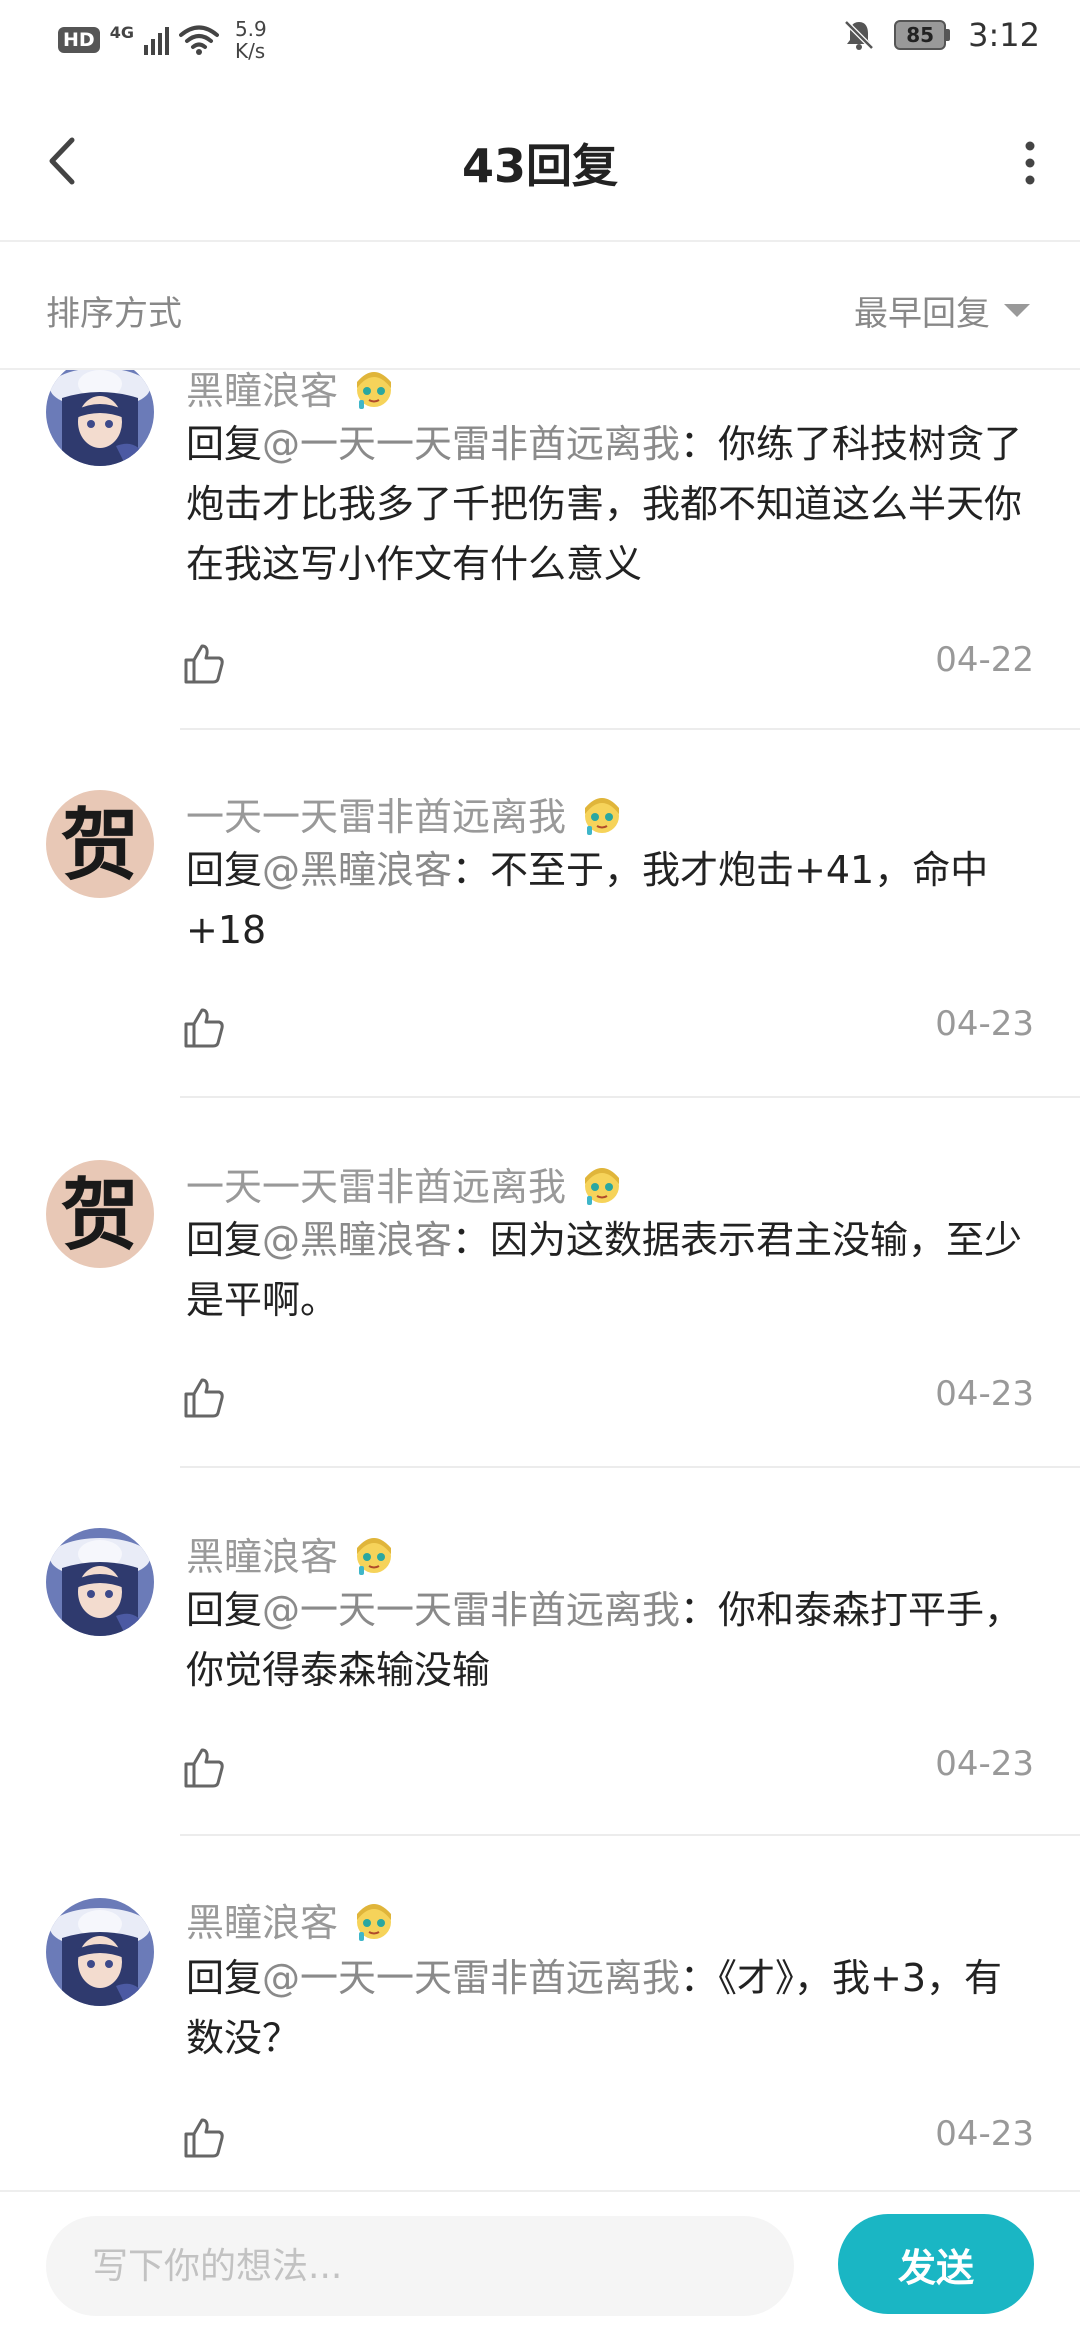 The image size is (1080, 2340). I want to click on reply-item: 黑瞳浪客 回复@一天一天雷非酋远离我：《才》，我+3，有数没？ 04-23, so click(540, 2044).